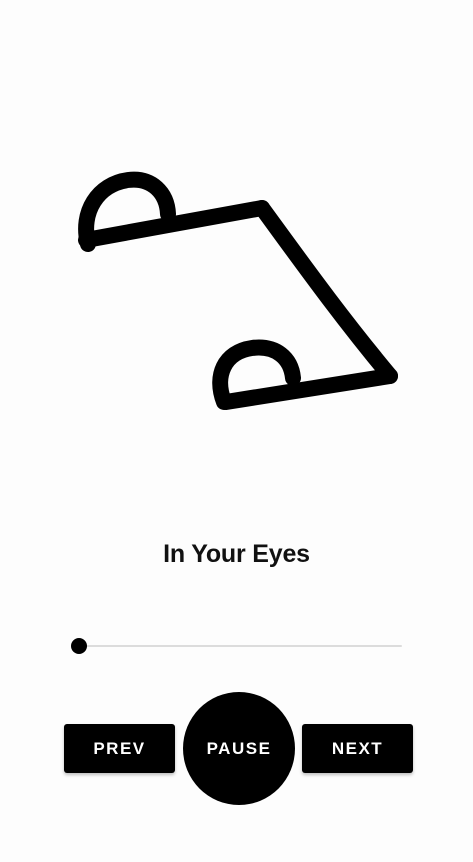 This screenshot has width=473, height=862. I want to click on pause-button: PAUSE, so click(239, 748).